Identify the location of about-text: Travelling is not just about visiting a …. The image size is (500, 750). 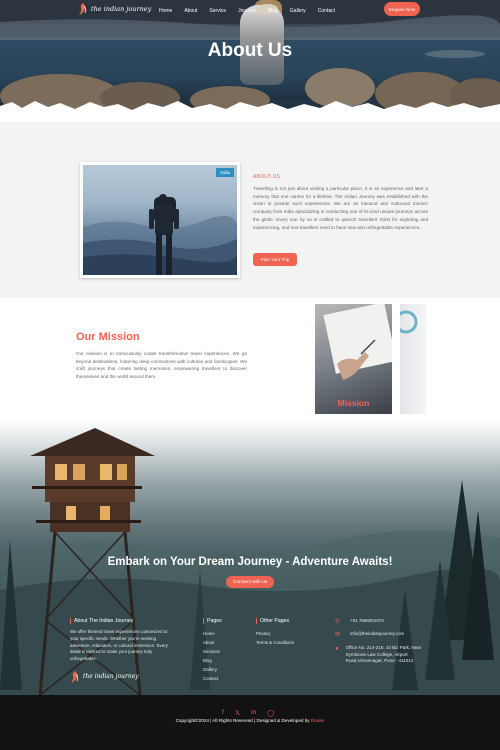
(340, 208).